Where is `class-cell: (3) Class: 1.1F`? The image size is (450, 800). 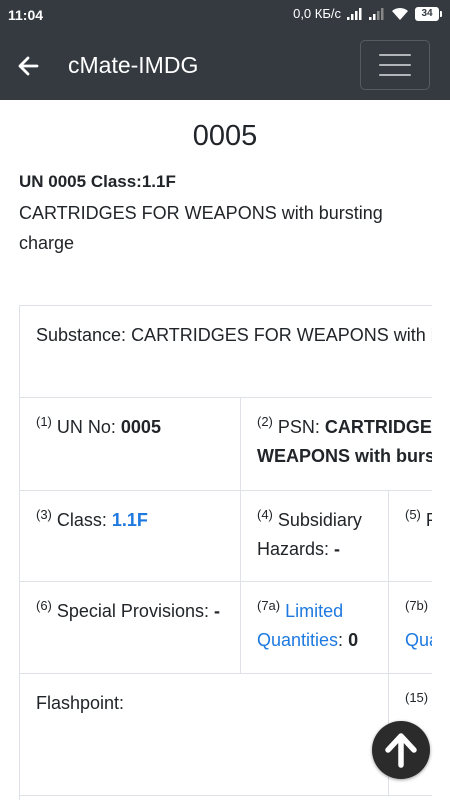 class-cell: (3) Class: 1.1F is located at coordinates (130, 535).